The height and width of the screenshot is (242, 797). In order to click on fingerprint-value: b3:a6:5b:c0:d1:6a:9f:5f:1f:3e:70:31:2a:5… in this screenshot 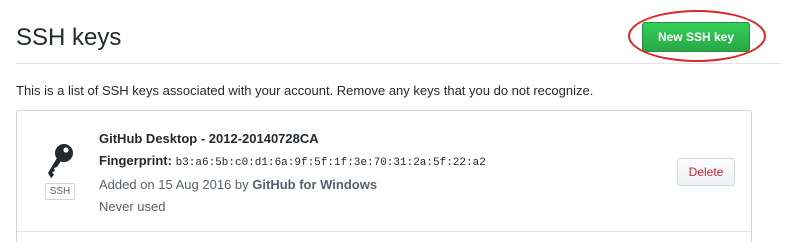, I will do `click(330, 163)`.